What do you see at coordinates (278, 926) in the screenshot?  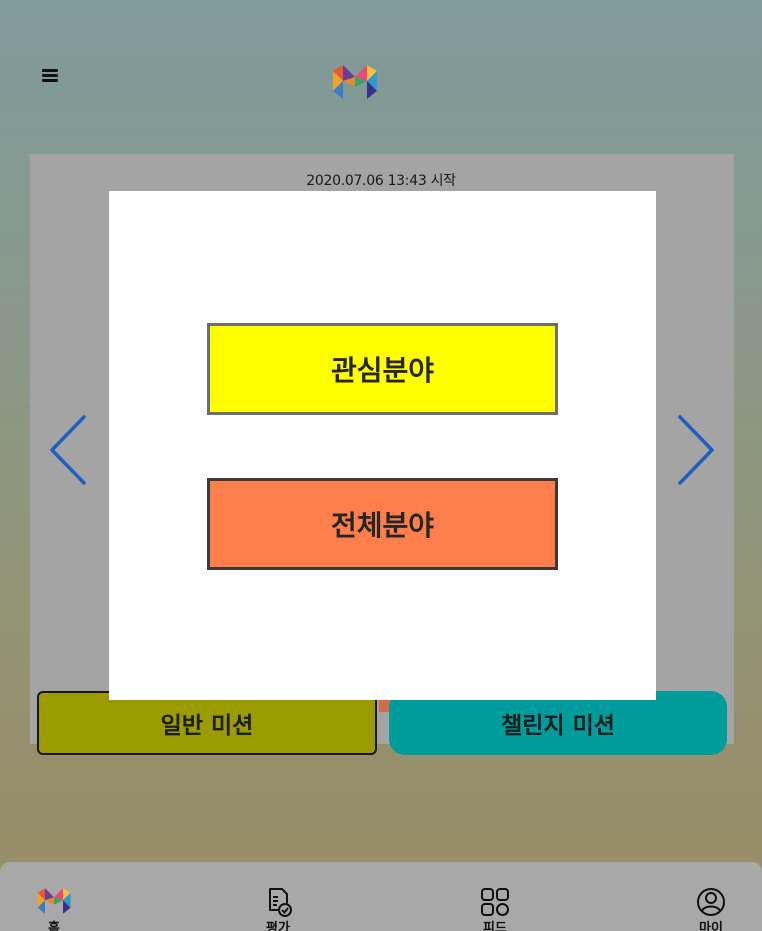 I see `nav-label-evaluation: 평가` at bounding box center [278, 926].